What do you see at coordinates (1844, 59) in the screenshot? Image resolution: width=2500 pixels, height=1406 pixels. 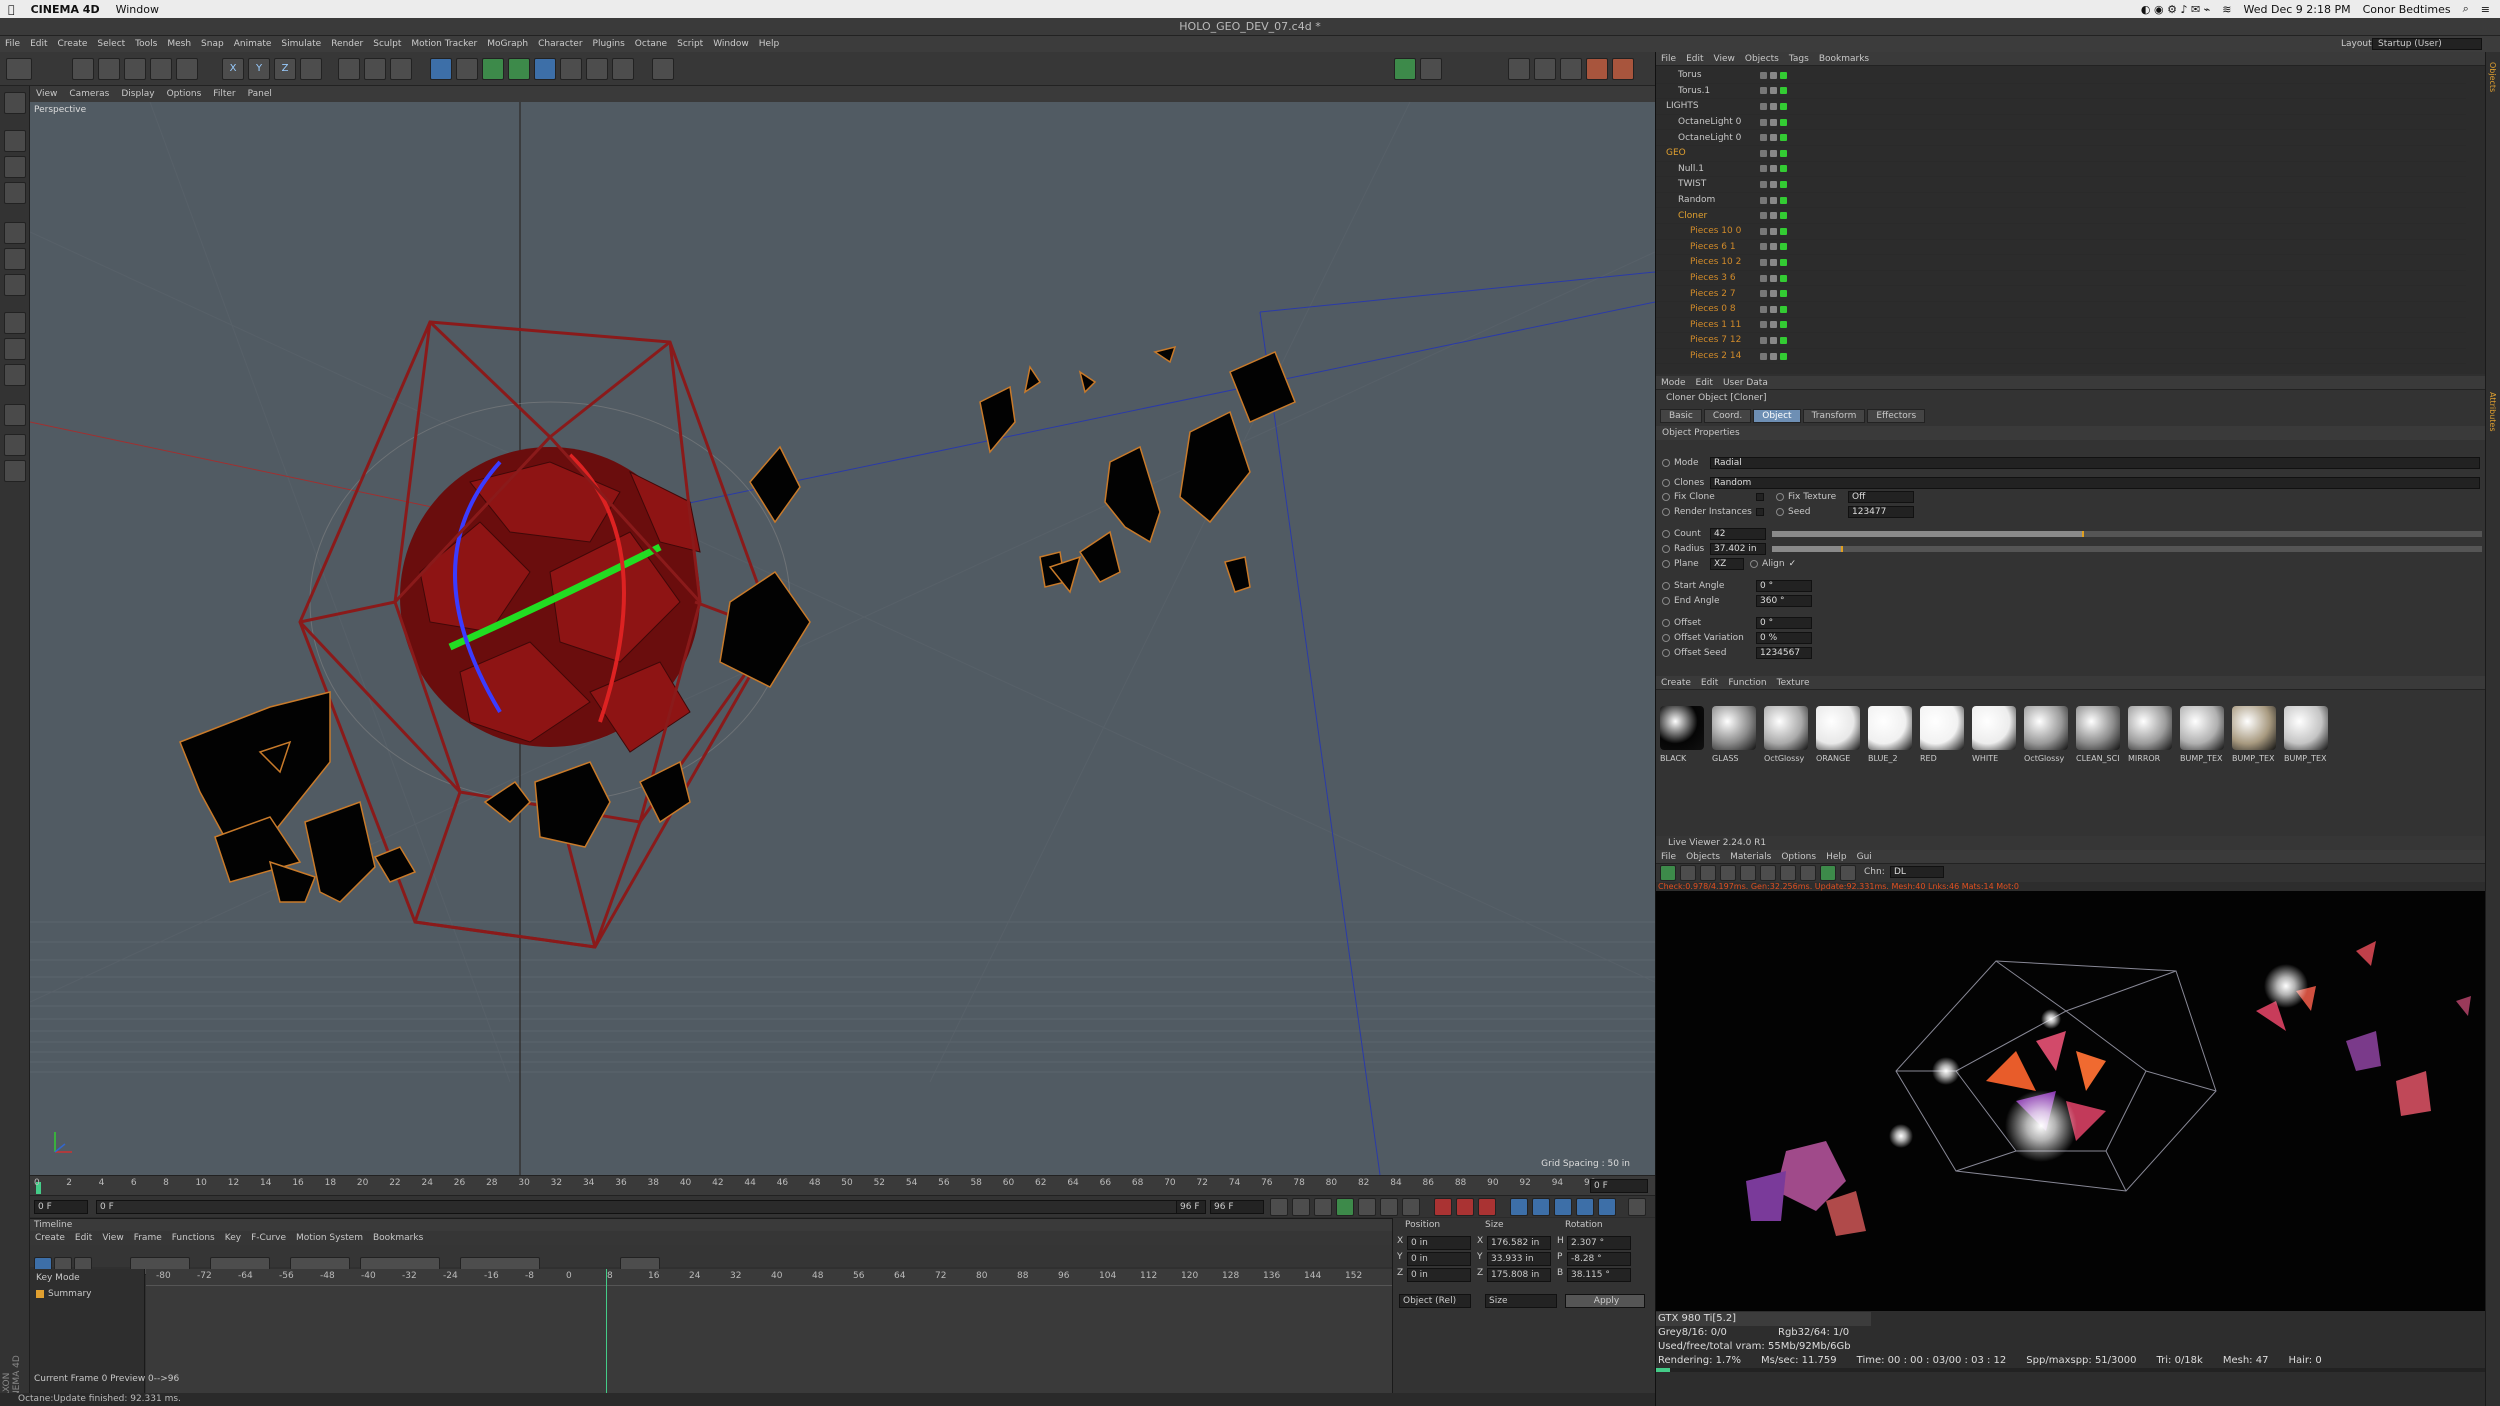 I see `om-menu-bookmarks: Bookmarks` at bounding box center [1844, 59].